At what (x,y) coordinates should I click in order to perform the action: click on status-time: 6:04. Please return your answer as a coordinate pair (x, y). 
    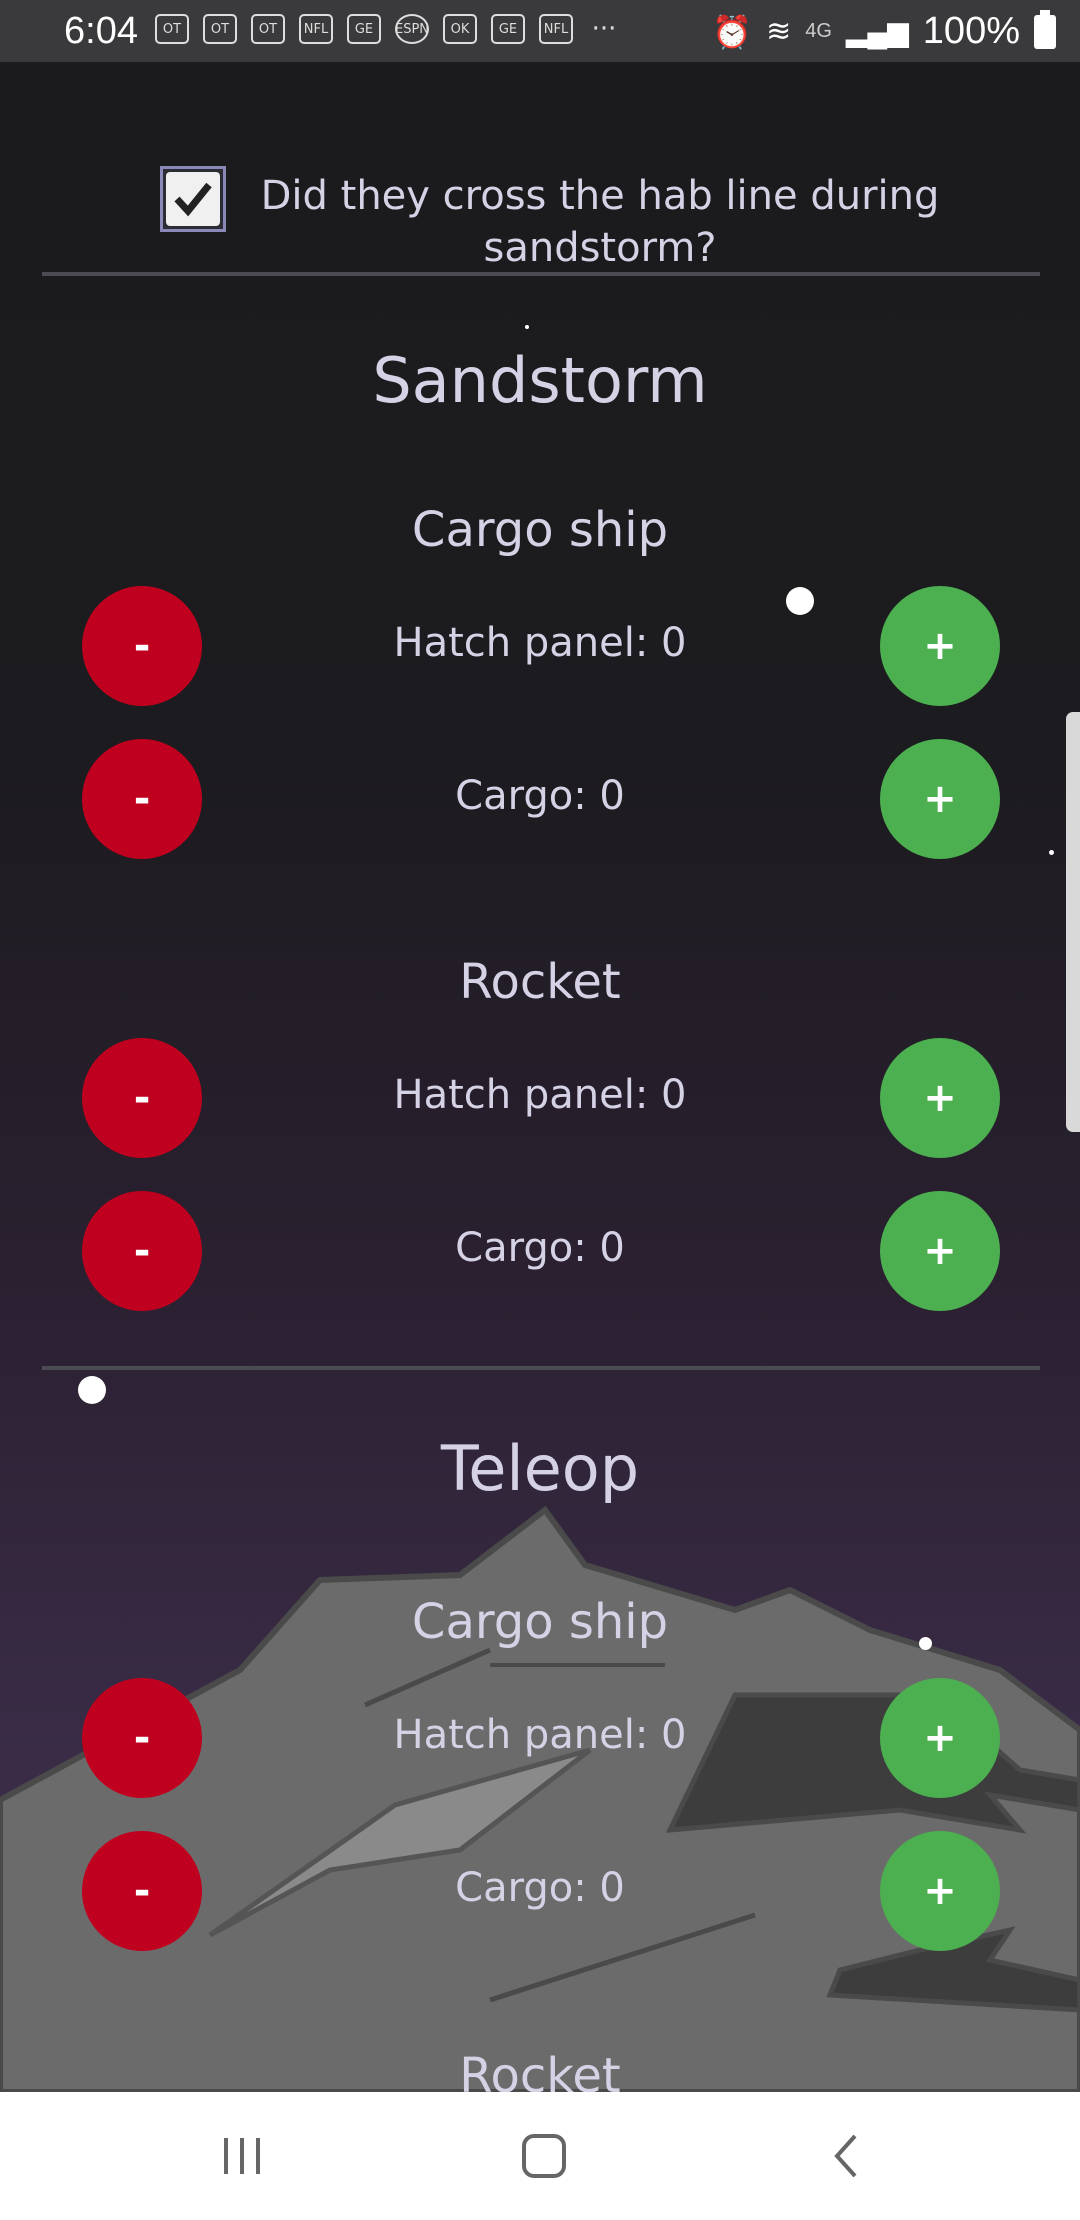
    Looking at the image, I should click on (101, 31).